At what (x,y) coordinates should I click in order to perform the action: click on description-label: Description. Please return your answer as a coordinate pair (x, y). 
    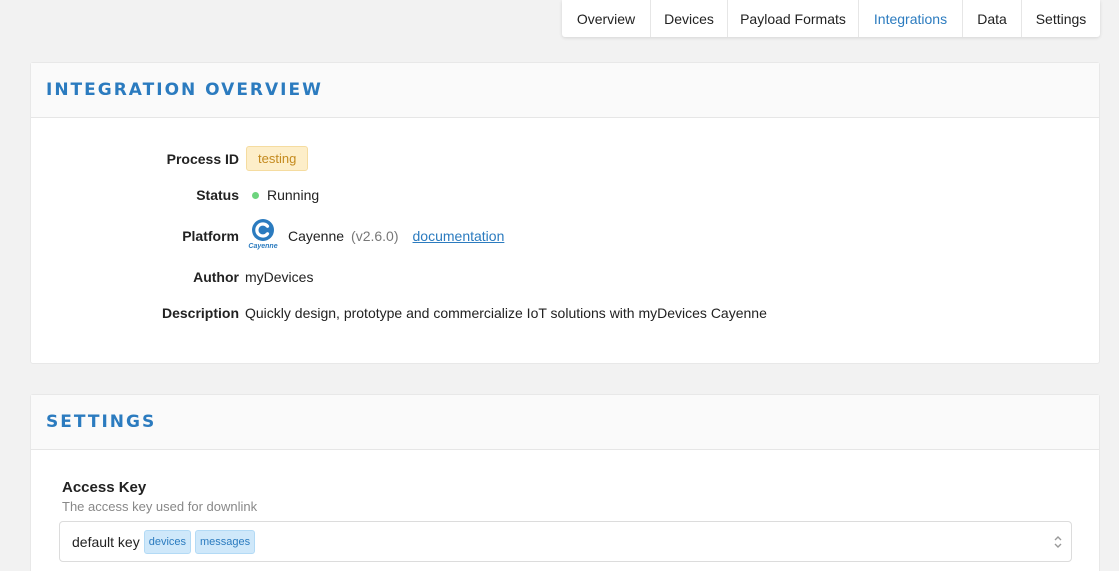
    Looking at the image, I should click on (200, 313).